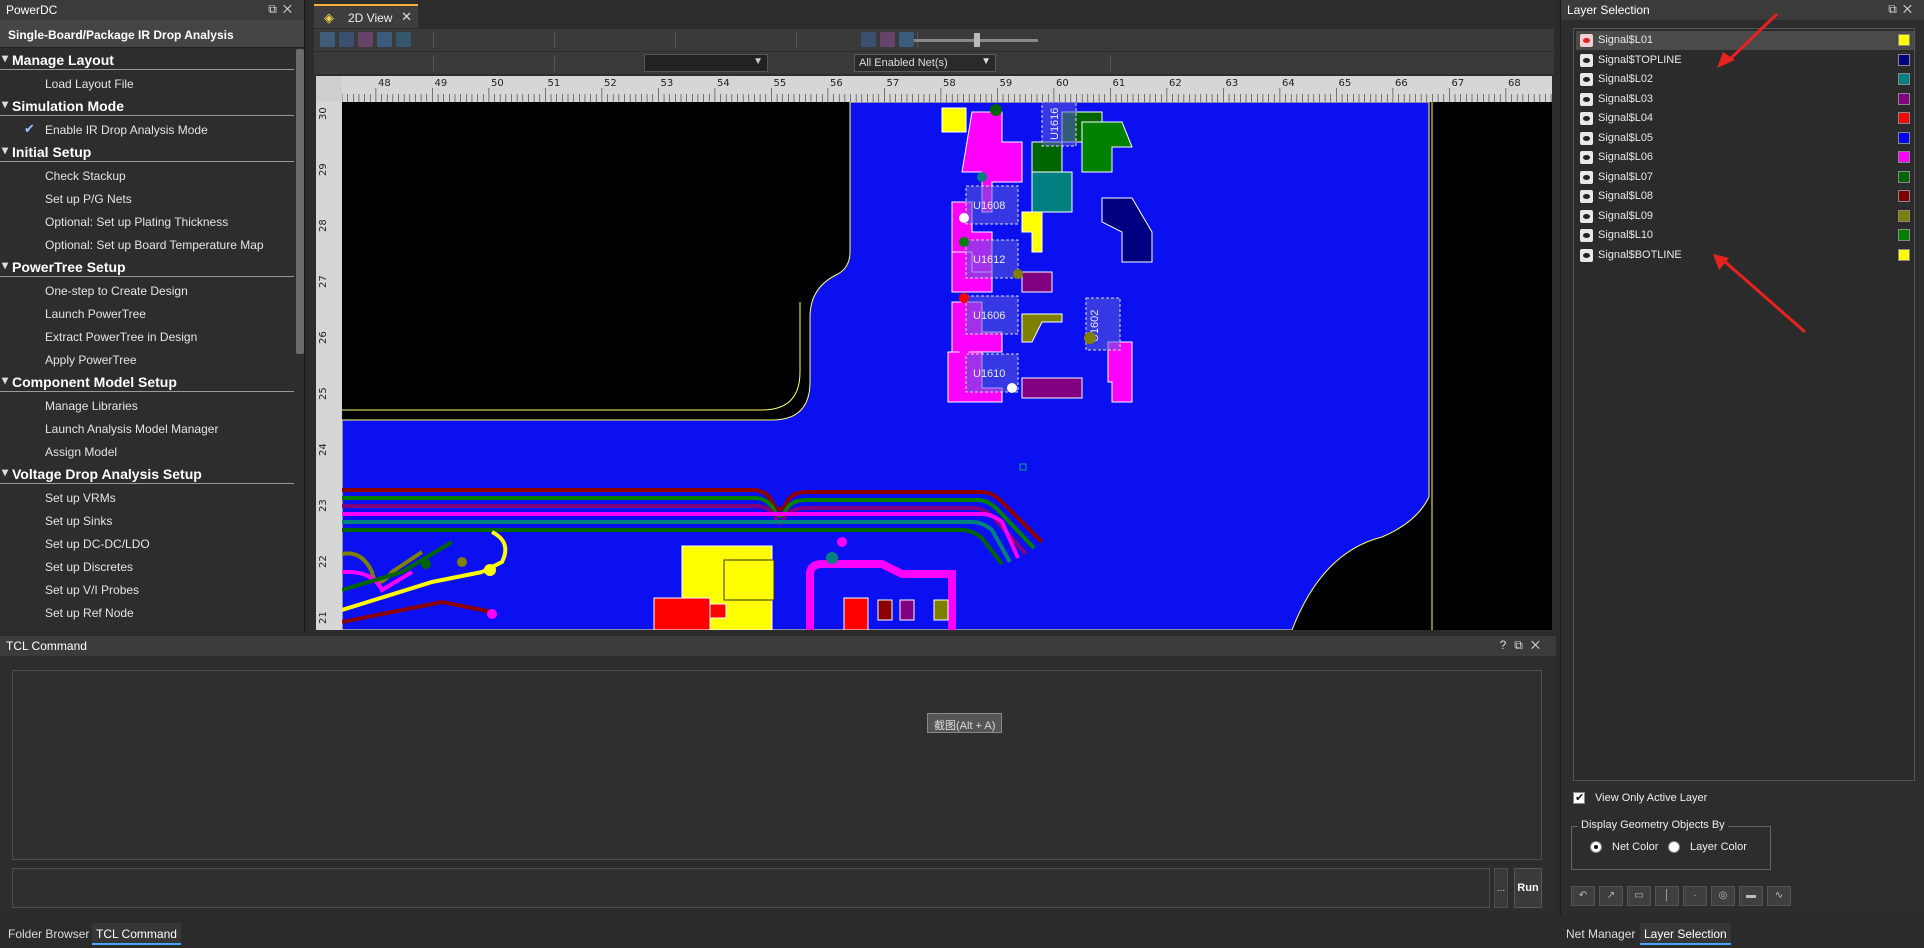 The height and width of the screenshot is (948, 1924). Describe the element at coordinates (366, 16) in the screenshot. I see `tab-2d-view: ◈ 2D View ✕` at that location.